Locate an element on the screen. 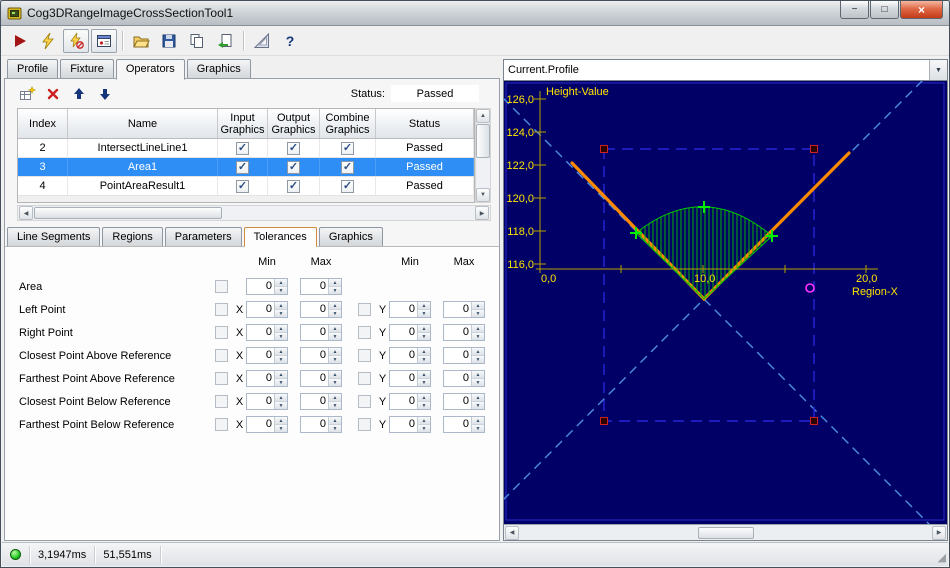 This screenshot has height=568, width=950. electric-run-button is located at coordinates (48, 41).